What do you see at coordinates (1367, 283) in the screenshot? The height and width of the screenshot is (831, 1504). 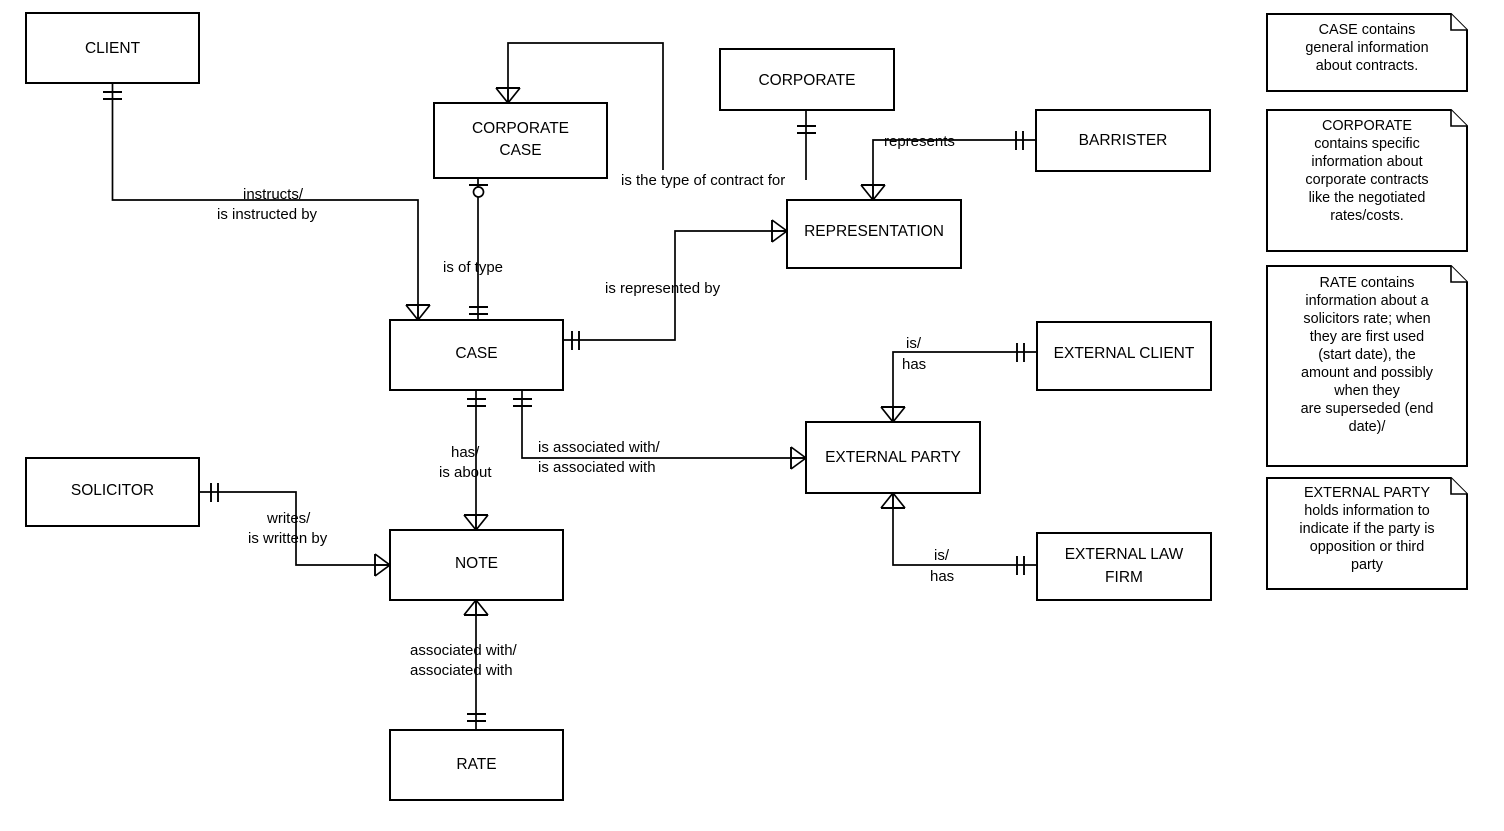 I see `note-rate-line-0: RATE contains` at bounding box center [1367, 283].